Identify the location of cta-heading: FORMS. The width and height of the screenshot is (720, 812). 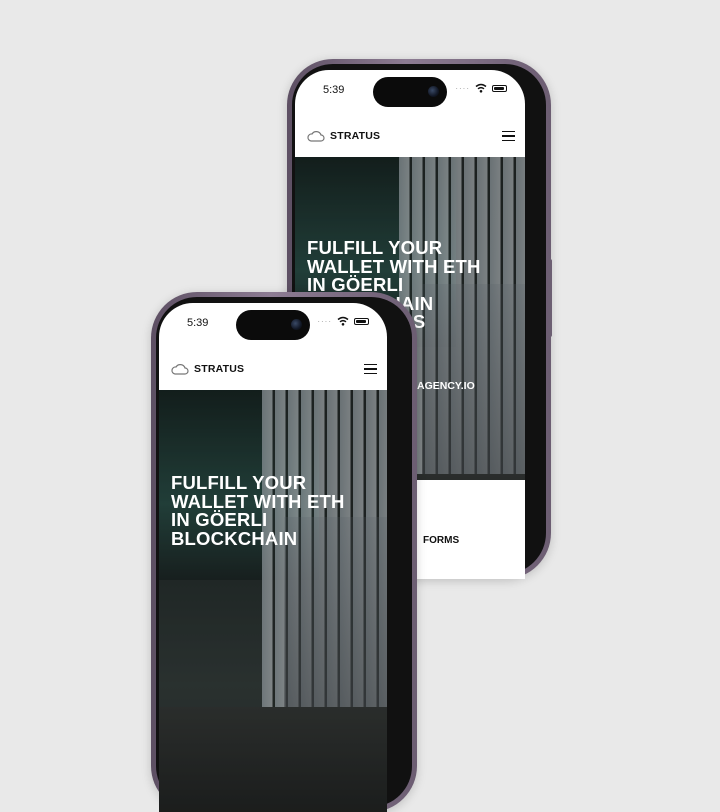
(441, 540).